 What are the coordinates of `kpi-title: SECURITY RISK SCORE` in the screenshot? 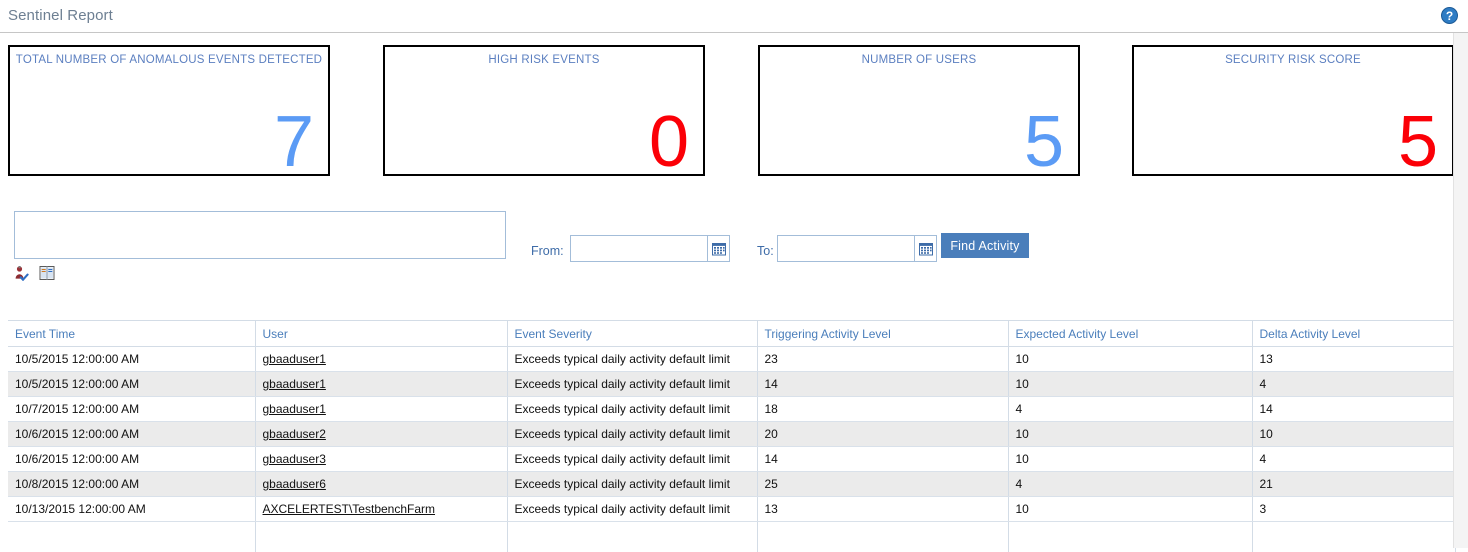 It's located at (1293, 60).